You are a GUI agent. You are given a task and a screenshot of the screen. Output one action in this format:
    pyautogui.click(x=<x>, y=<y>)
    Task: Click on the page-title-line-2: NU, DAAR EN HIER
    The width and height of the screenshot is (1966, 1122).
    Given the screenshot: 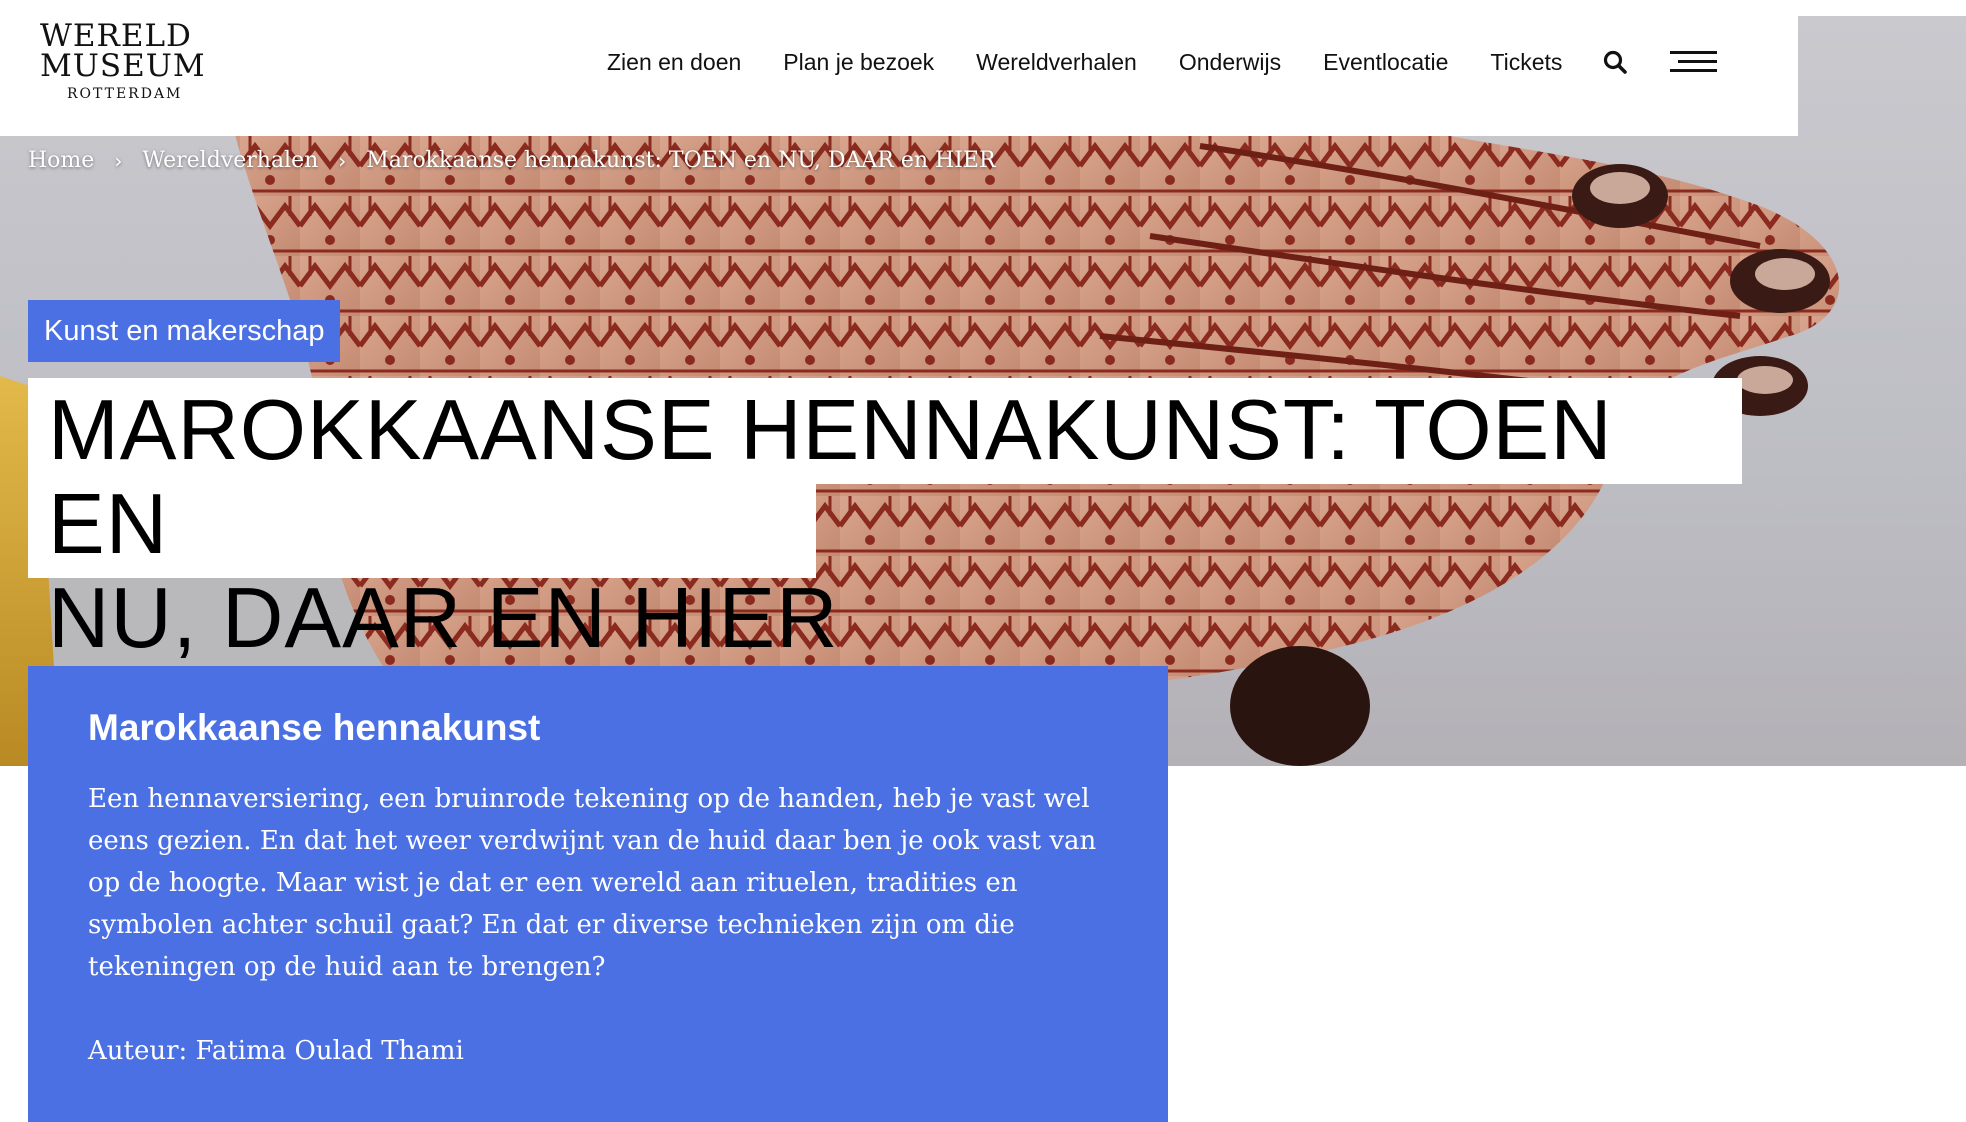 What is the action you would take?
    pyautogui.click(x=443, y=618)
    